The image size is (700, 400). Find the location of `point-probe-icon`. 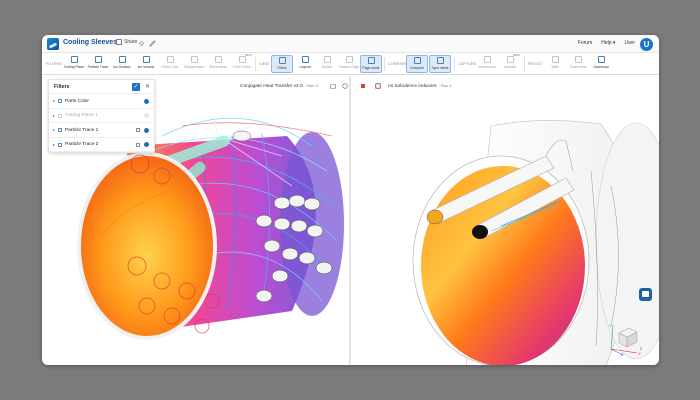

point-probe-icon is located at coordinates (242, 59).